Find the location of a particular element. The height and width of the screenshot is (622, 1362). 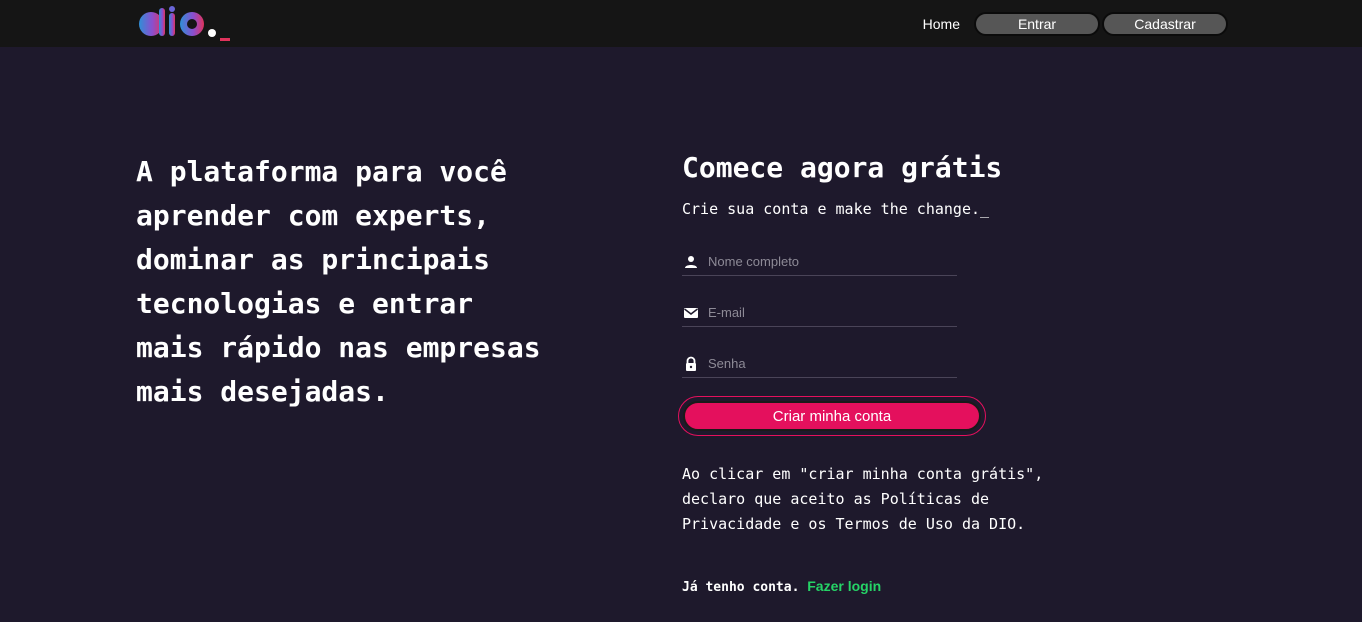

enter-button: Entrar is located at coordinates (1037, 24).